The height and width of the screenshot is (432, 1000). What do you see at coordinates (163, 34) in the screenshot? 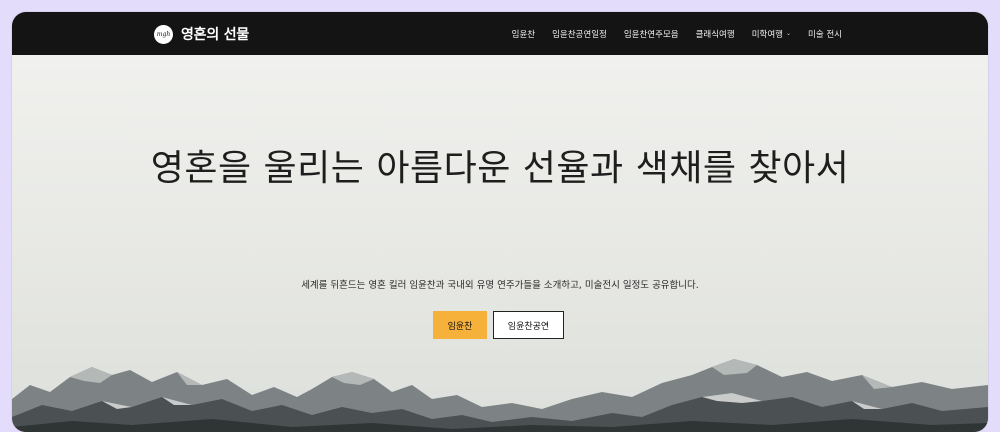
I see `site-logo: mgh` at bounding box center [163, 34].